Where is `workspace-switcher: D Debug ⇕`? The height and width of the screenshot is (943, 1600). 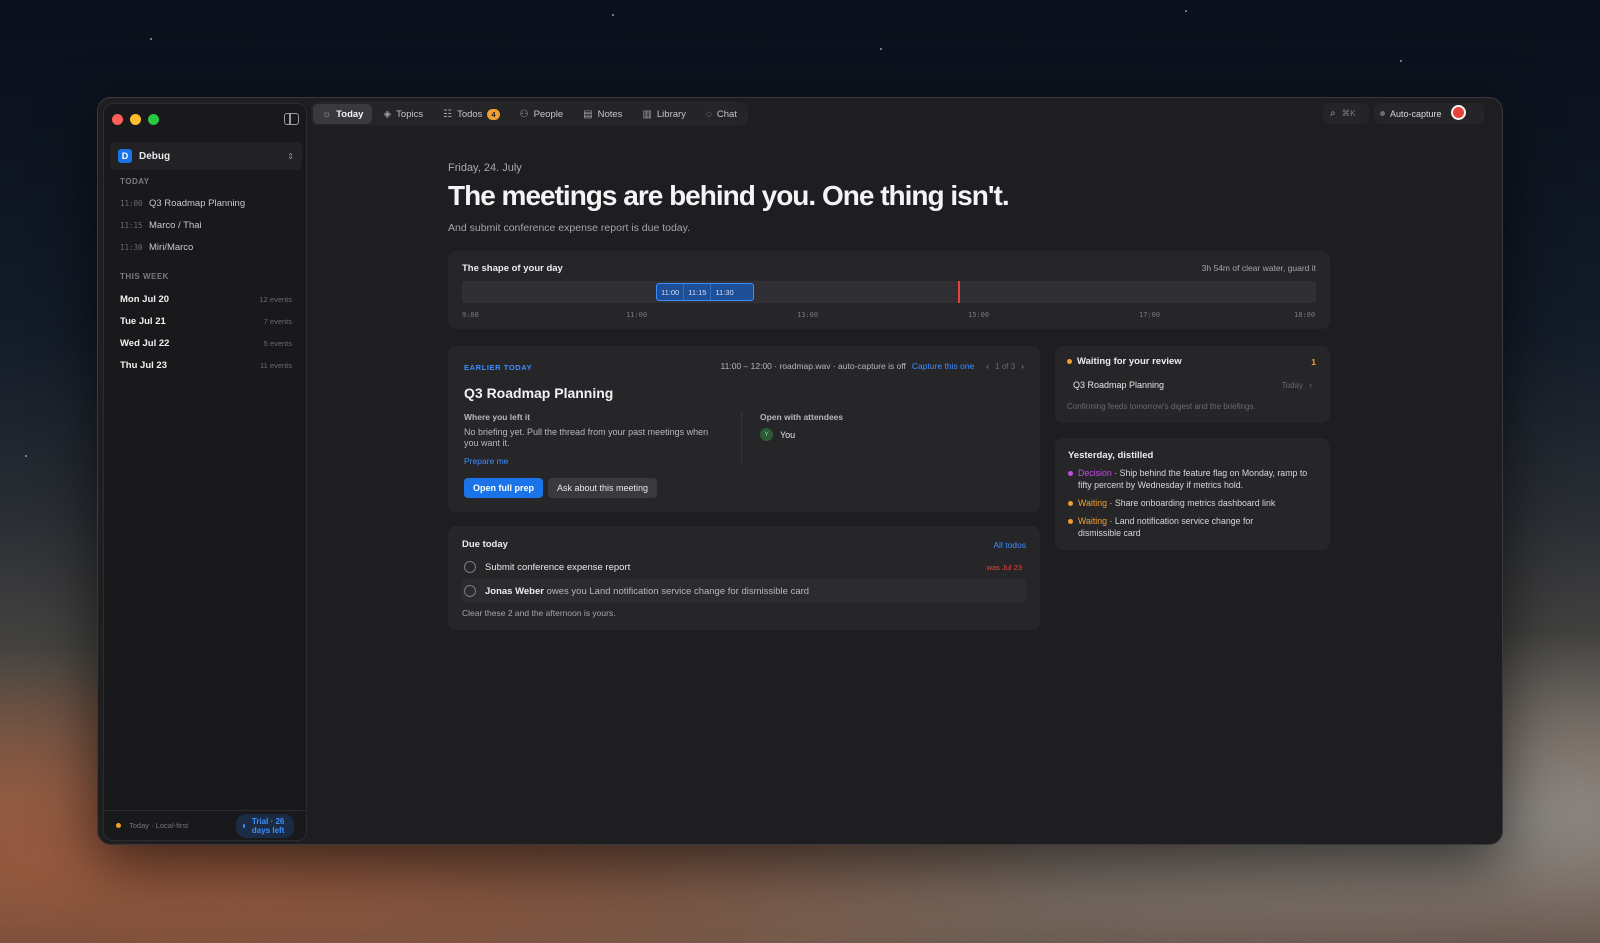
workspace-switcher: D Debug ⇕ is located at coordinates (206, 156).